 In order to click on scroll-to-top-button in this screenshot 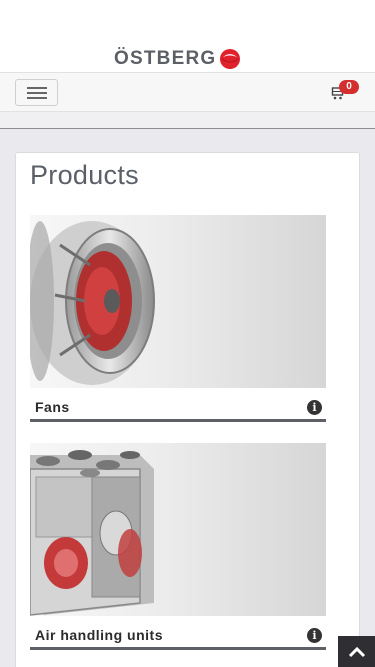, I will do `click(356, 651)`.